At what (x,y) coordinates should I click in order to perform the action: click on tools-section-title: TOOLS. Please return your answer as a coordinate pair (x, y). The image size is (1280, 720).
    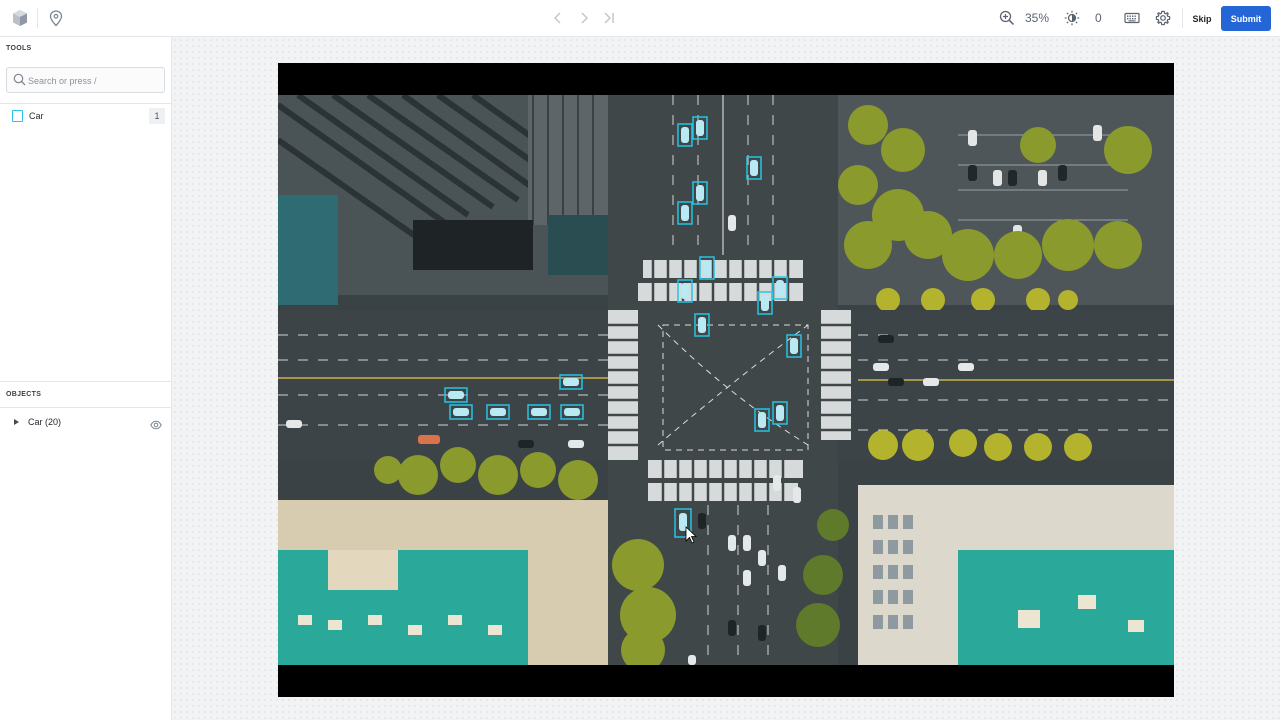
    Looking at the image, I should click on (19, 48).